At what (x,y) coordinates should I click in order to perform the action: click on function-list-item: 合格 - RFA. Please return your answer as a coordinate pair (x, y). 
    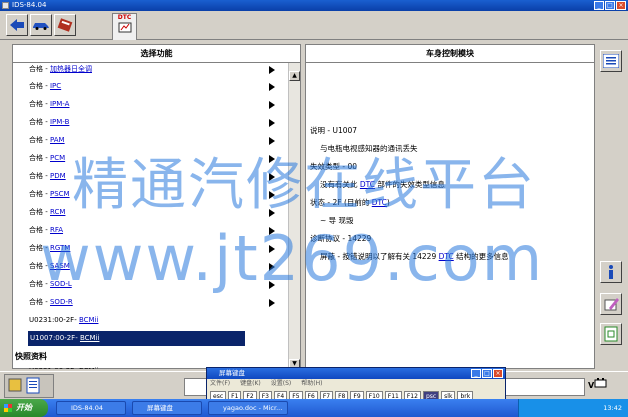
    Looking at the image, I should click on (151, 230).